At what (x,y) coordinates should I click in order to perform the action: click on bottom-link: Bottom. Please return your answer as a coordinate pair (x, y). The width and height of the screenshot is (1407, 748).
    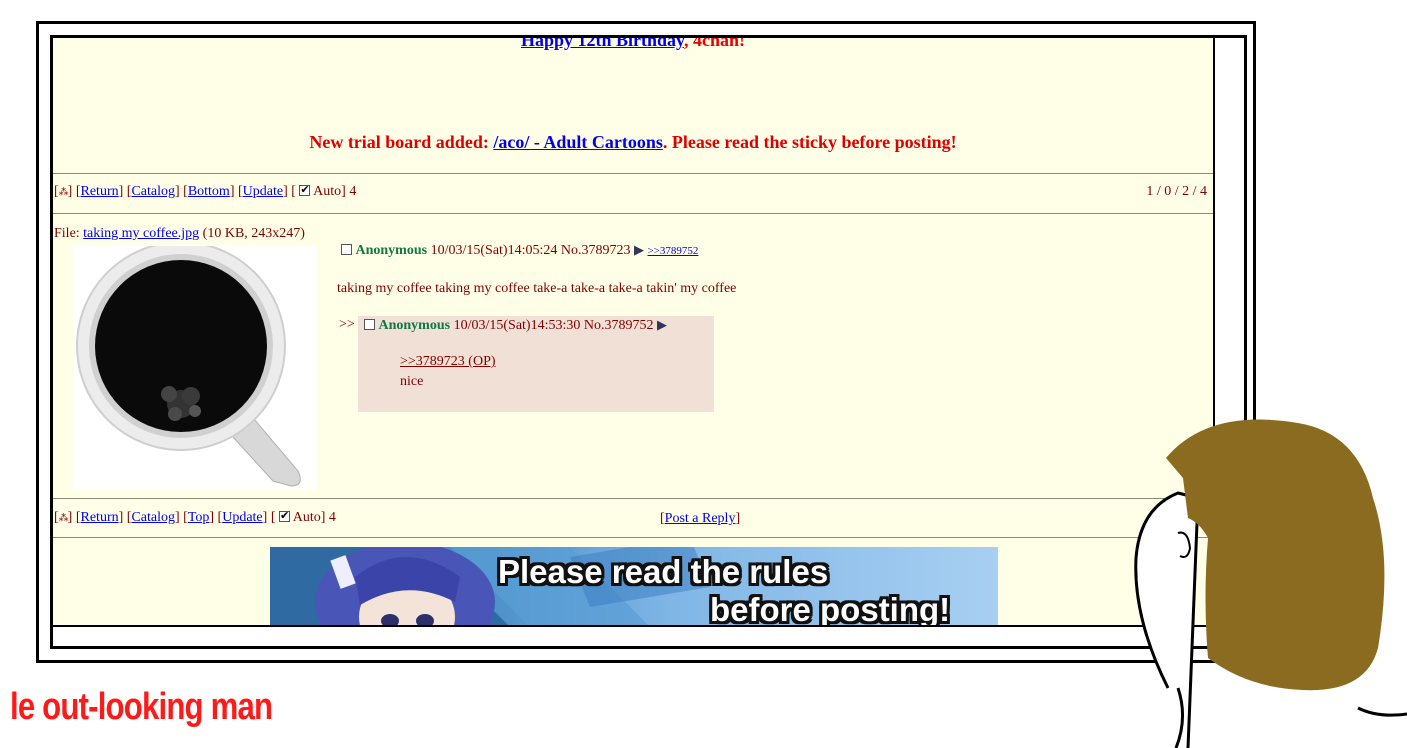
    Looking at the image, I should click on (209, 191).